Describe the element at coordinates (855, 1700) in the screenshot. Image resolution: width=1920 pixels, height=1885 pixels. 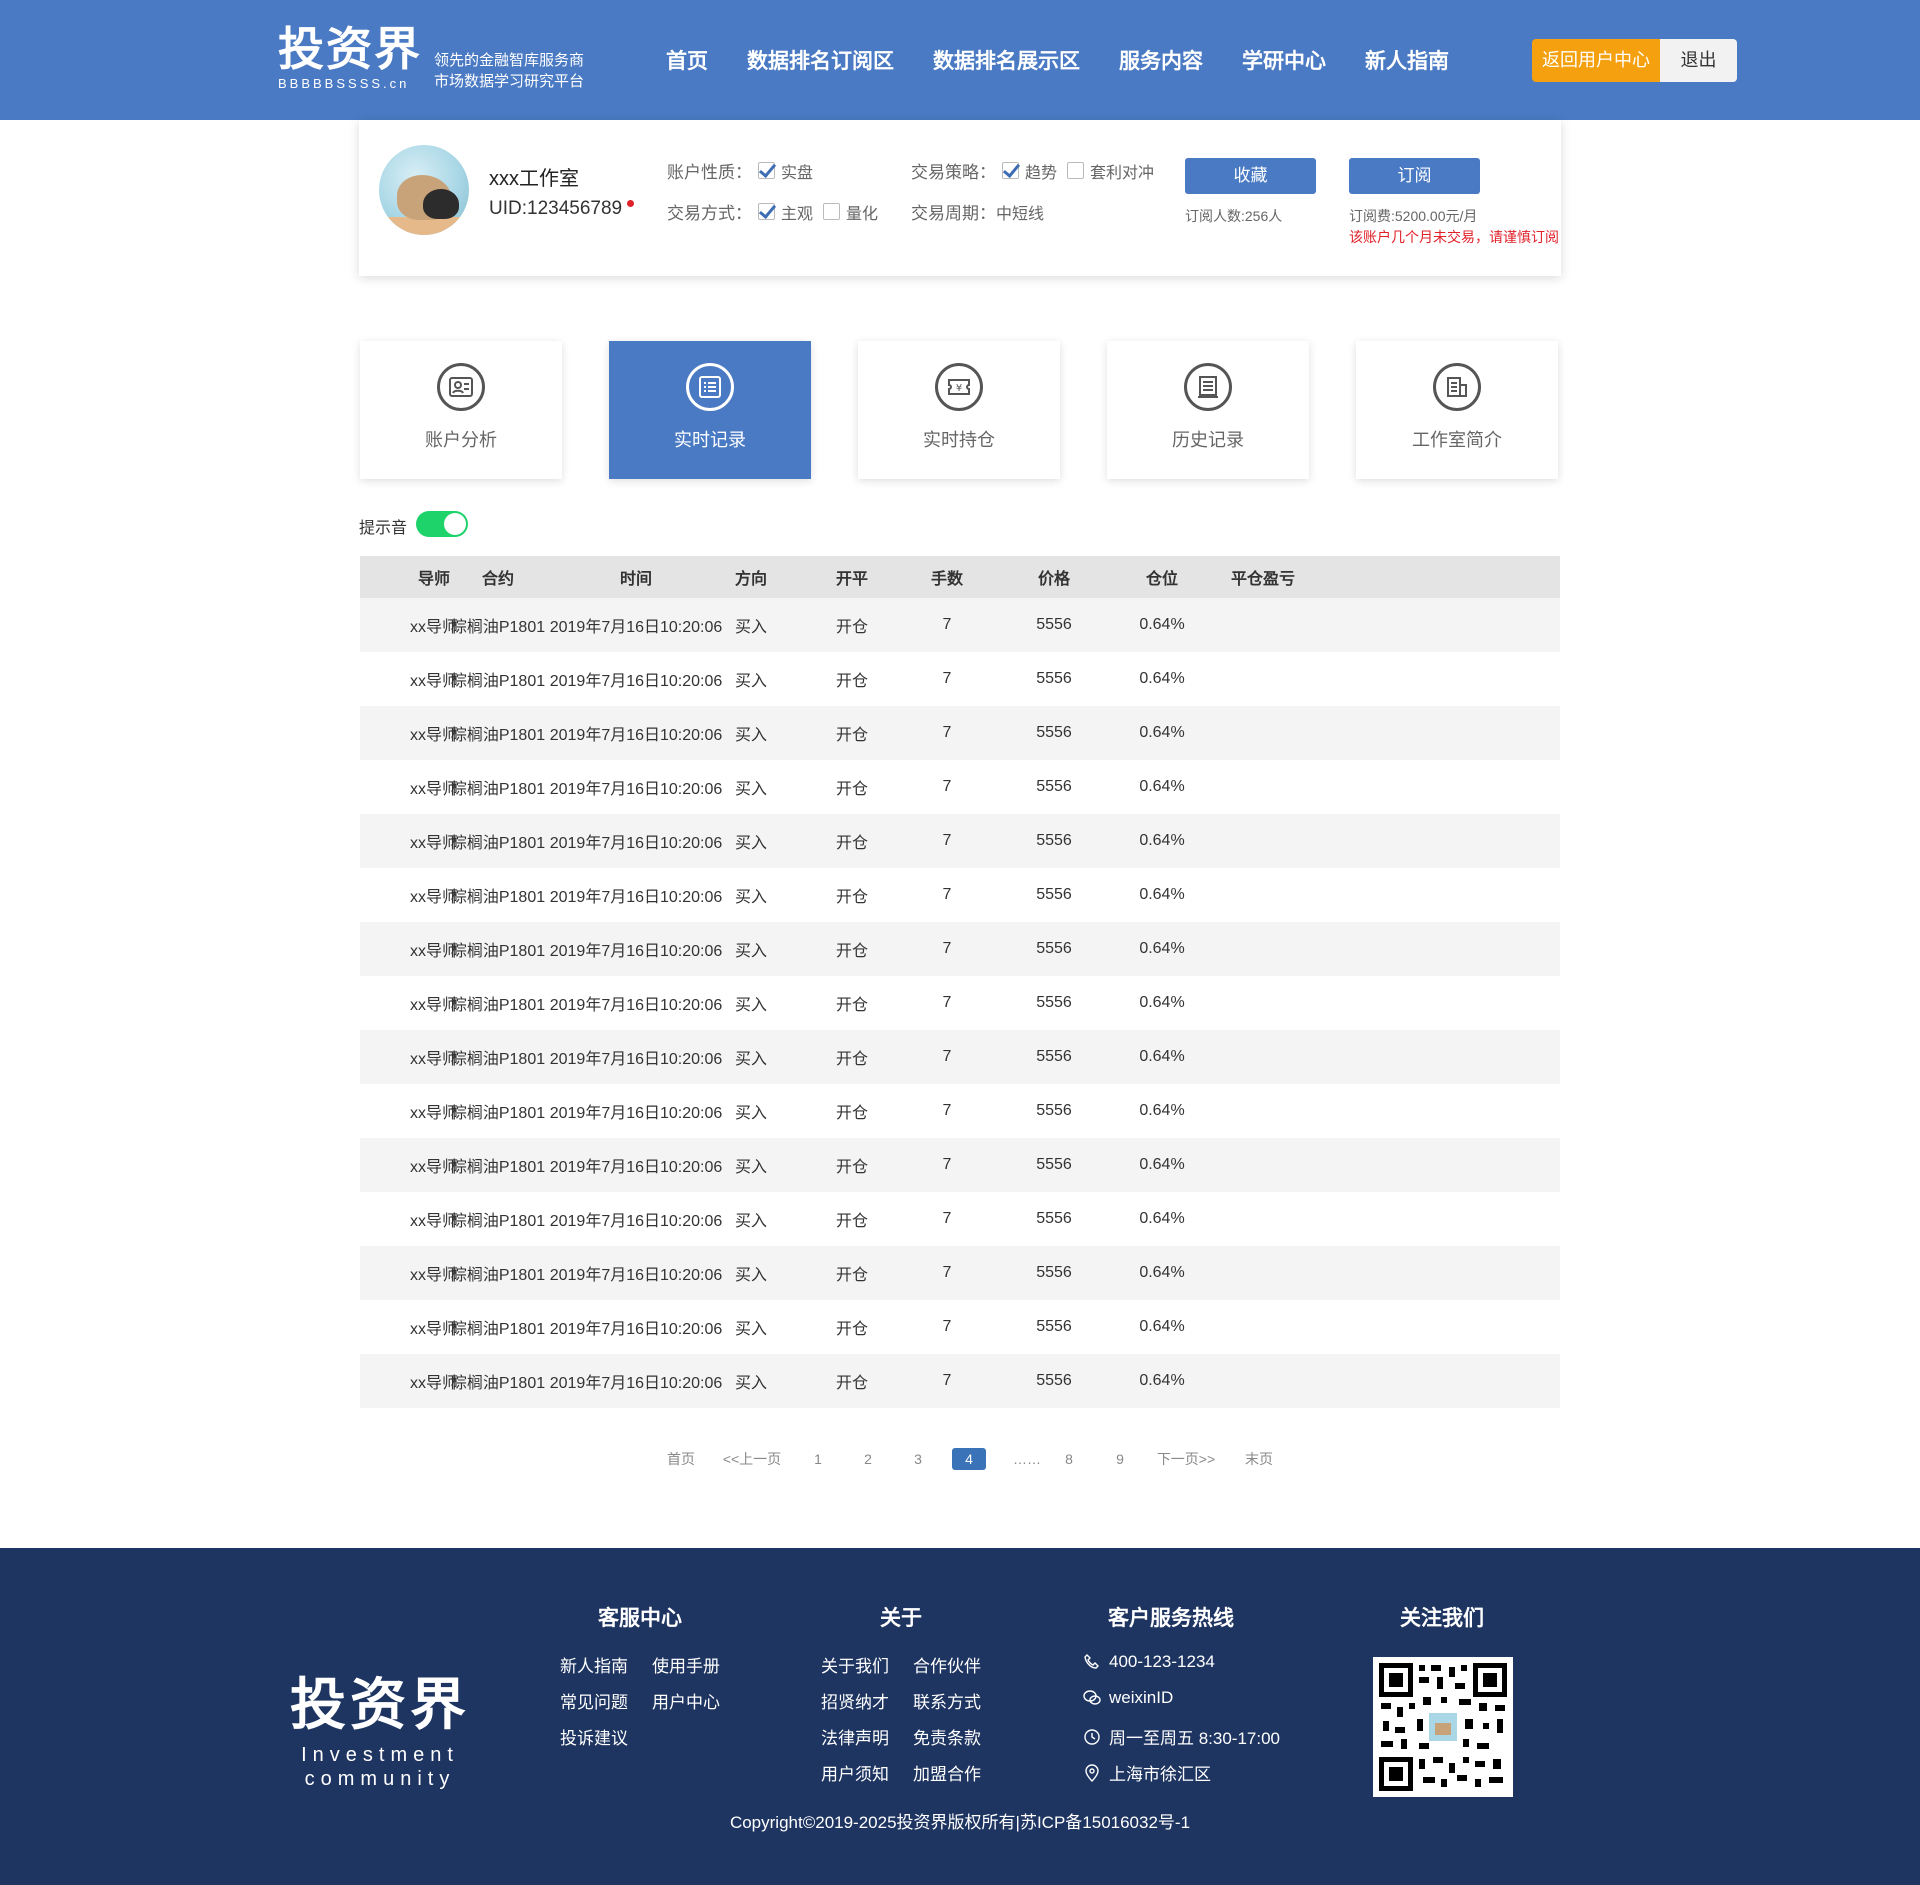
I see `footer-link-careers: 招贤纳才` at that location.